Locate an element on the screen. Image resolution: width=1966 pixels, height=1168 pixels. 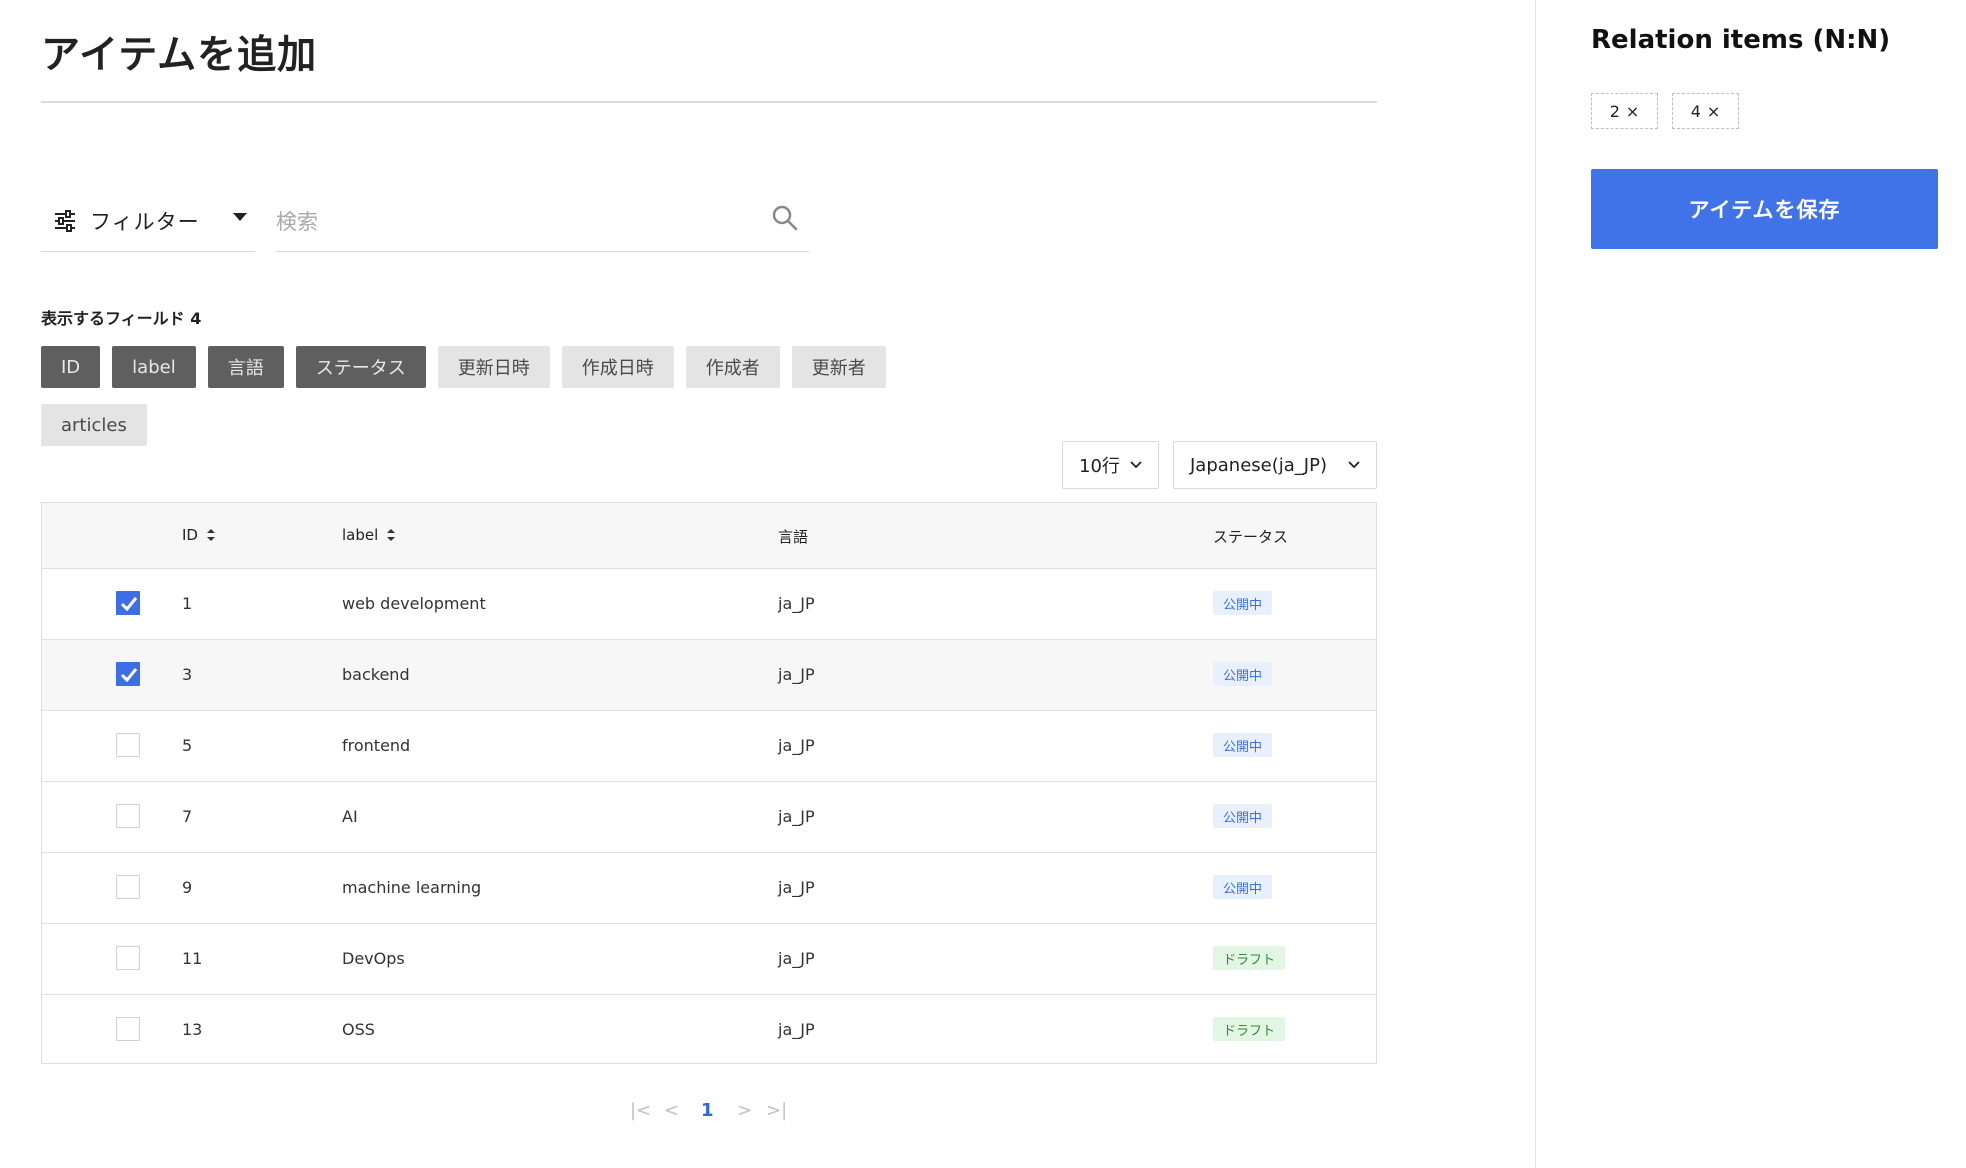
cell-label: OSS is located at coordinates (358, 1029).